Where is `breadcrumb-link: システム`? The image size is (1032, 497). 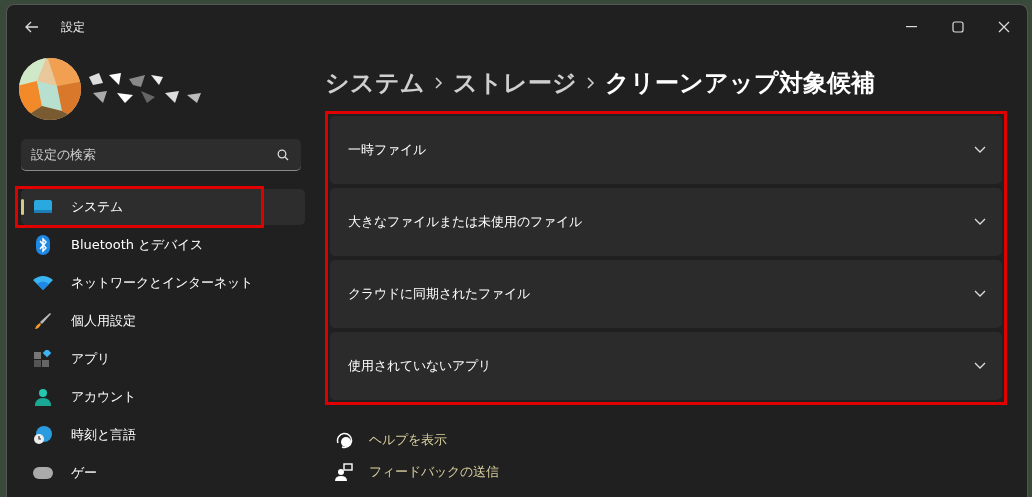 breadcrumb-link: システム is located at coordinates (375, 83).